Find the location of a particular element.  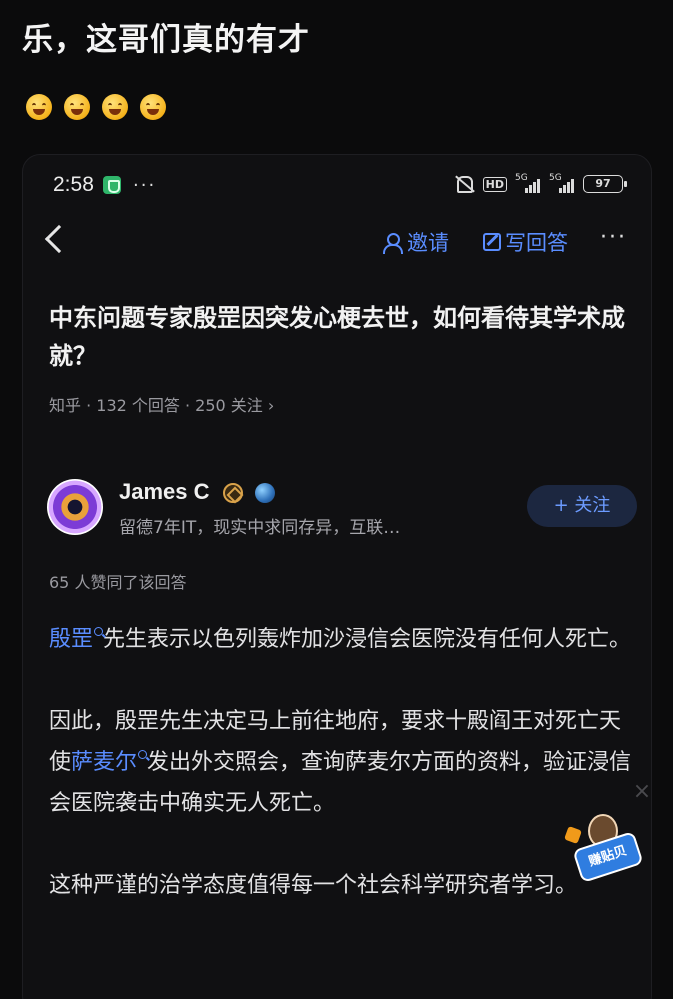

status-bar: 2:58 ··· HD 5G 5G 97 is located at coordinates (337, 187).